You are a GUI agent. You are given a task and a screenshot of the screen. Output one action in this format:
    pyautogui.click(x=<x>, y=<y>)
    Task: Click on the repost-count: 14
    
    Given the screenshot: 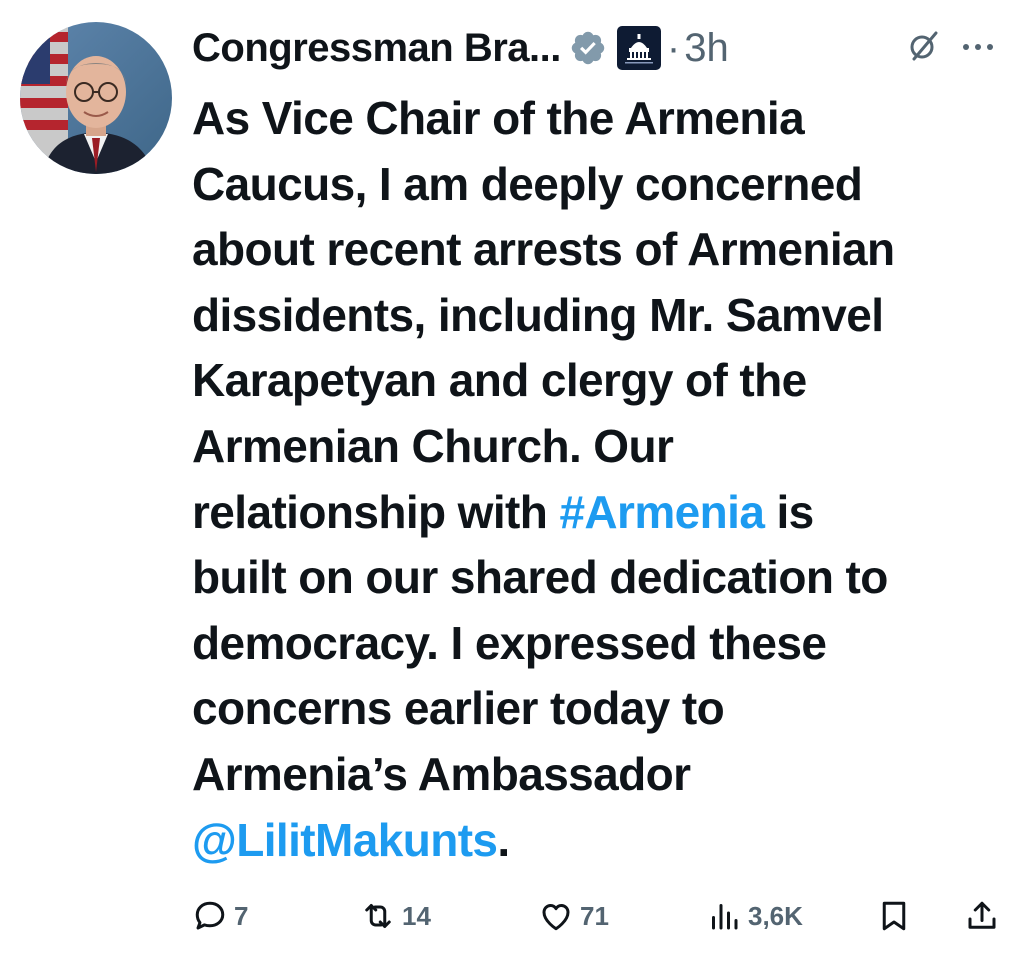 What is the action you would take?
    pyautogui.click(x=416, y=915)
    